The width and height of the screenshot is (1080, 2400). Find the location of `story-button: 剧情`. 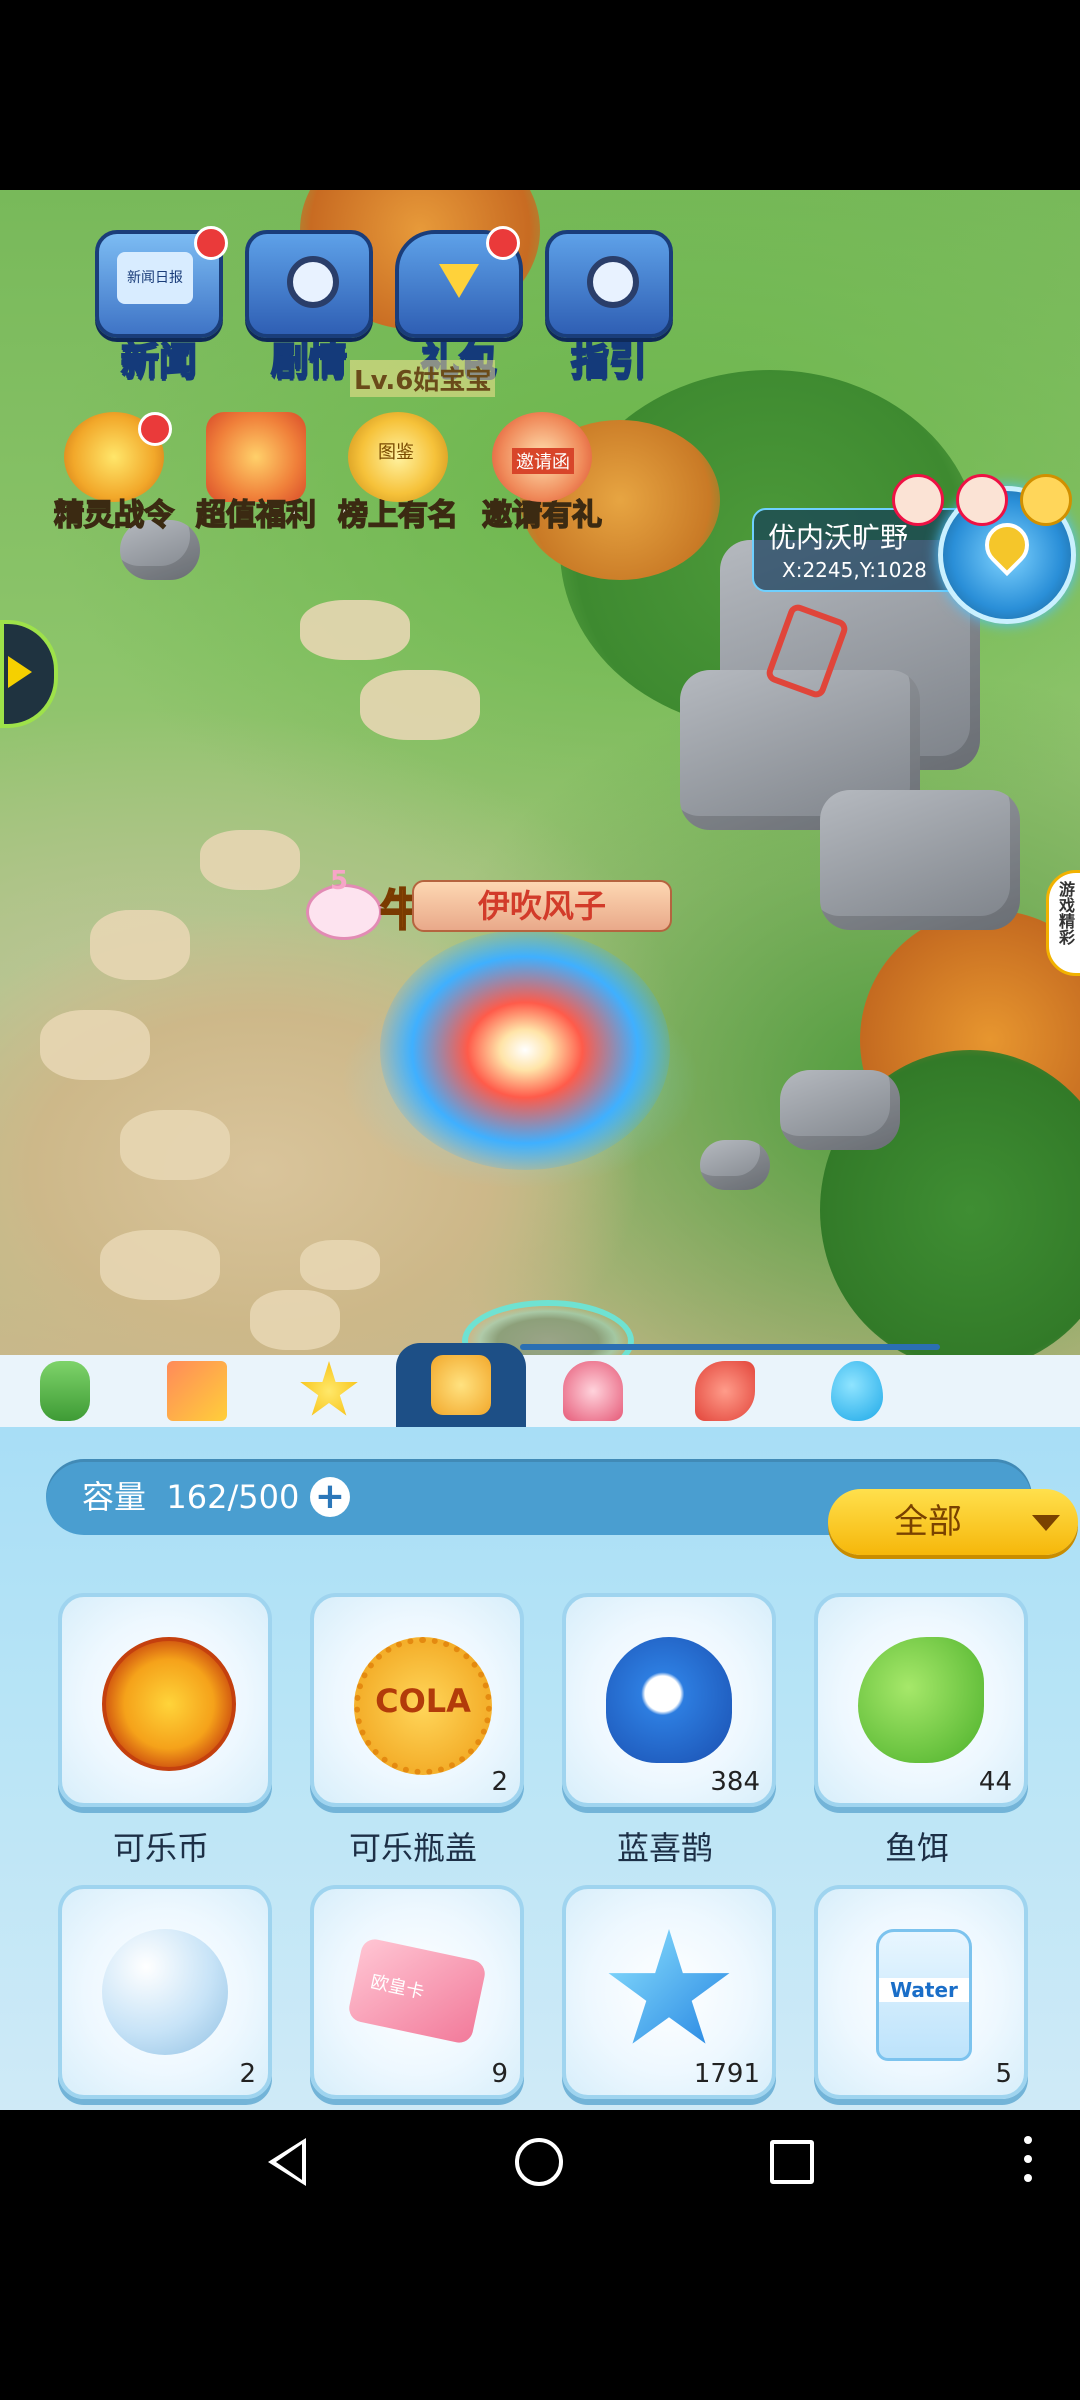

story-button: 剧情 is located at coordinates (309, 307).